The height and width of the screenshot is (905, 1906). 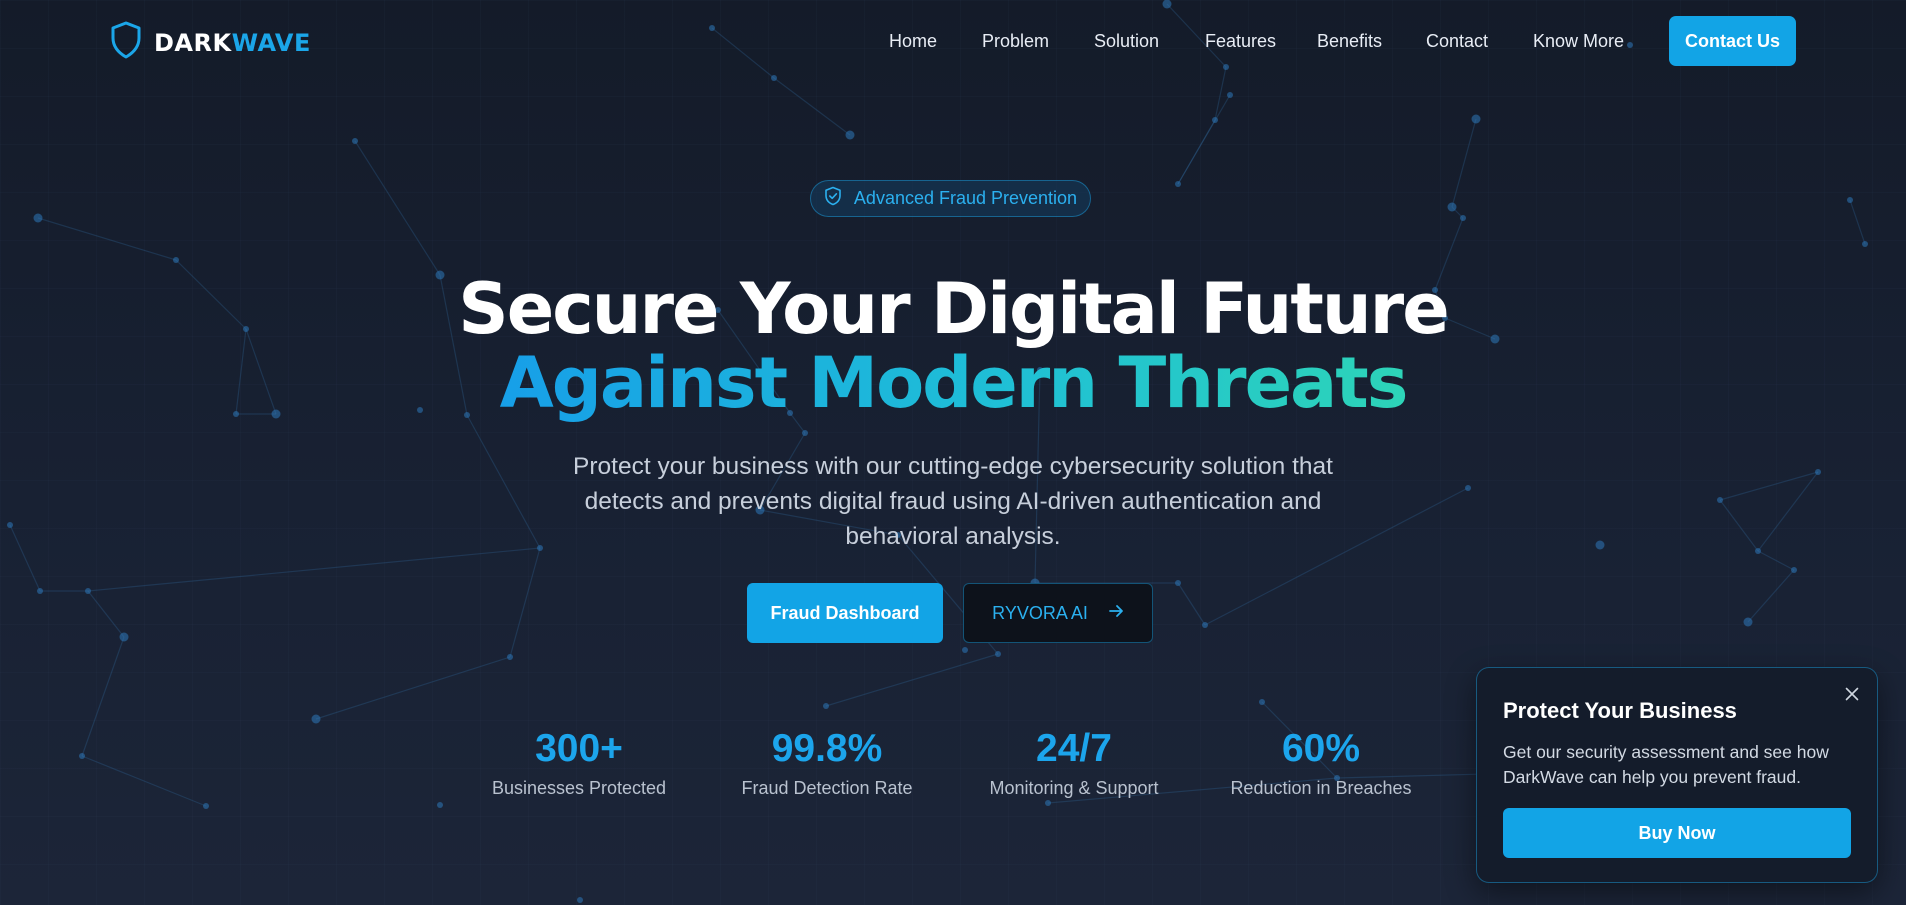 I want to click on nav-link-contact: Contact, so click(x=1457, y=41).